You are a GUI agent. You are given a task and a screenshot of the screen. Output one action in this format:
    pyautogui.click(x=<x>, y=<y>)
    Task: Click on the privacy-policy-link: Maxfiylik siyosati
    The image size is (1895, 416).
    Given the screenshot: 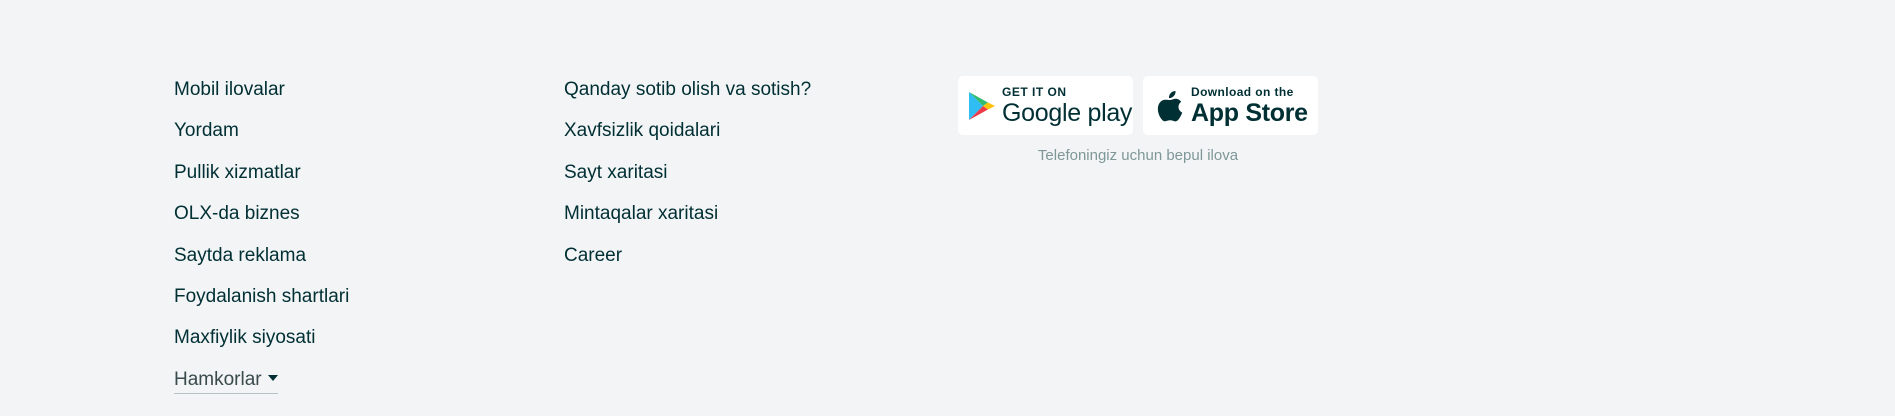 What is the action you would take?
    pyautogui.click(x=244, y=337)
    